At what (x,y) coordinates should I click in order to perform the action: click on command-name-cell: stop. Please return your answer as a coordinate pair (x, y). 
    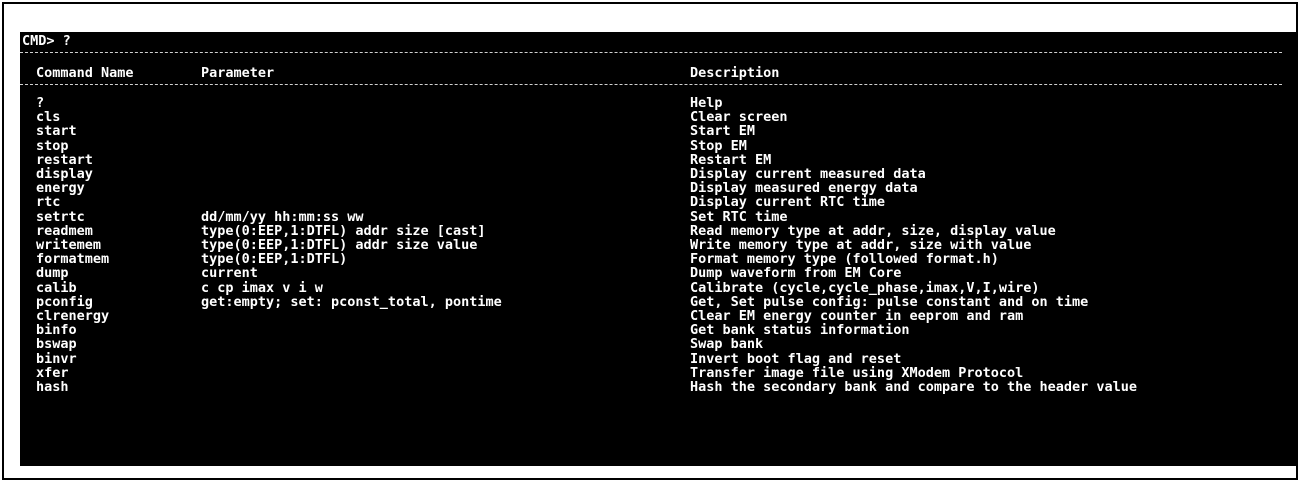
    Looking at the image, I should click on (52, 145).